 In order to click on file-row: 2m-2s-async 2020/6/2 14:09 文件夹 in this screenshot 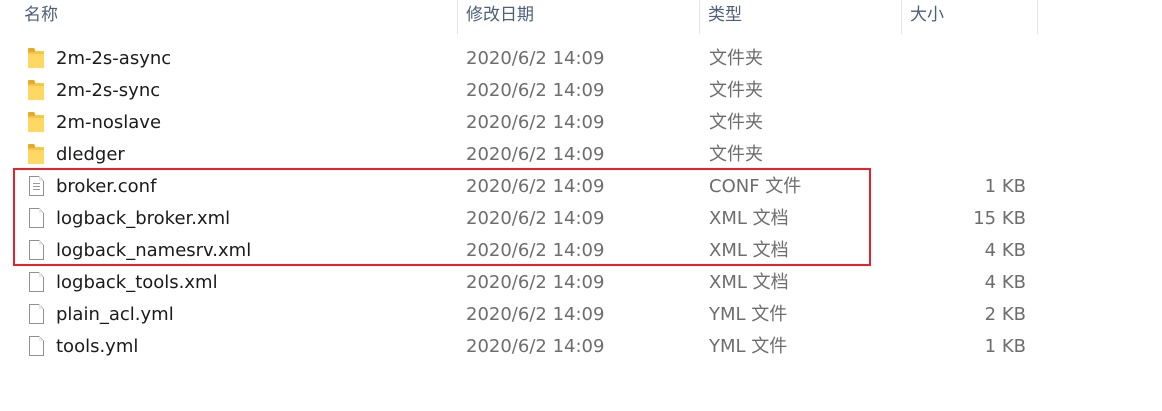, I will do `click(536, 59)`.